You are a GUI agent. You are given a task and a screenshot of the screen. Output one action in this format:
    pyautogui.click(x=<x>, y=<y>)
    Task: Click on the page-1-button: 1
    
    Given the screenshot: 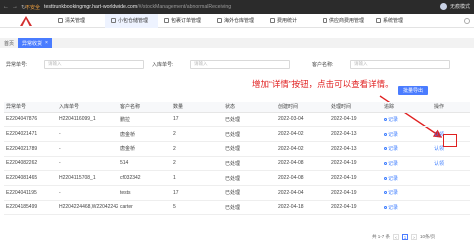 What is the action you would take?
    pyautogui.click(x=405, y=237)
    